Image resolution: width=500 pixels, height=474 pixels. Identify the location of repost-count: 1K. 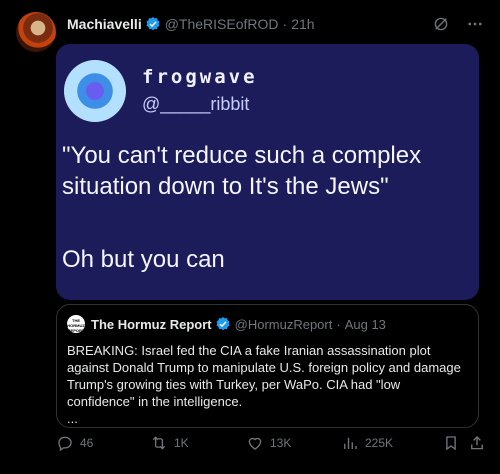
(181, 443).